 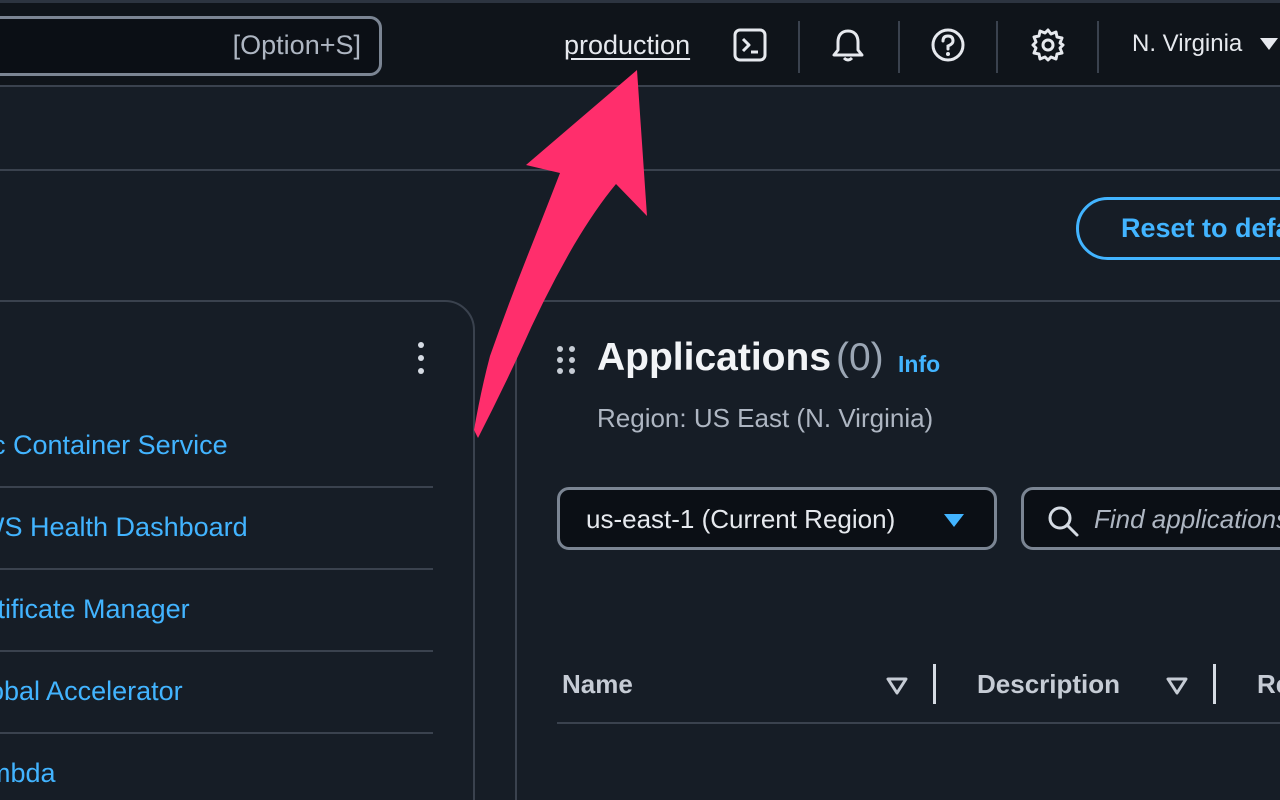 I want to click on list-item: Global Accelerator, so click(x=216, y=693).